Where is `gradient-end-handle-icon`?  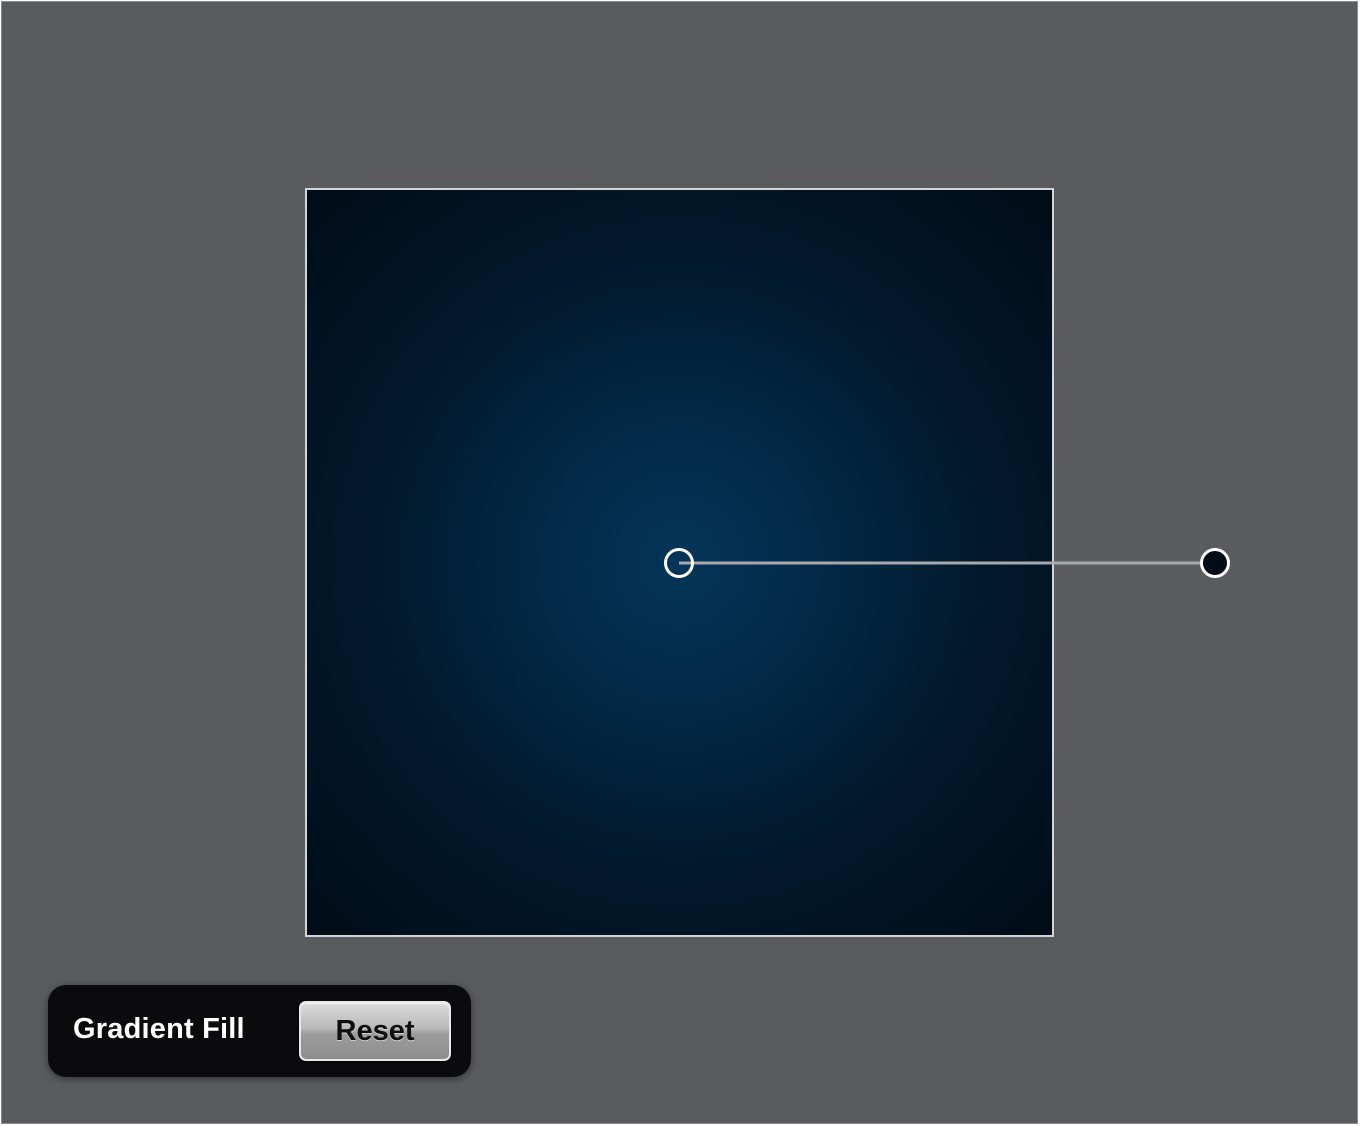
gradient-end-handle-icon is located at coordinates (1215, 563).